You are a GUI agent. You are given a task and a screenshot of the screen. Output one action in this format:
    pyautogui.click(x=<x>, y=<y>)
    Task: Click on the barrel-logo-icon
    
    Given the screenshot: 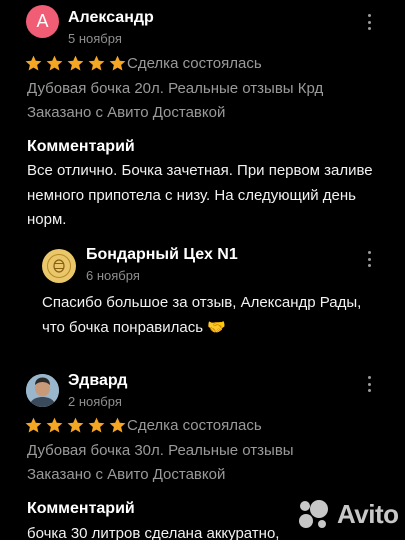 What is the action you would take?
    pyautogui.click(x=59, y=266)
    